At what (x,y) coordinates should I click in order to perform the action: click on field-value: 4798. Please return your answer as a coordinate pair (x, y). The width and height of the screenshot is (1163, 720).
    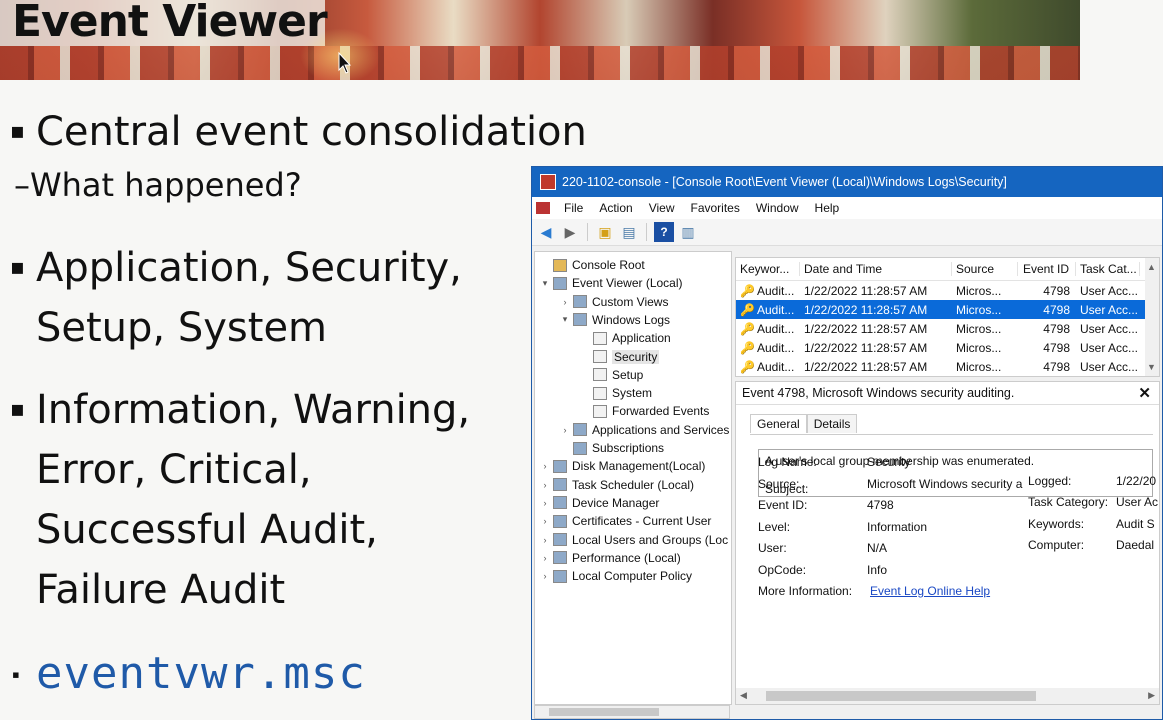
    Looking at the image, I should click on (880, 505).